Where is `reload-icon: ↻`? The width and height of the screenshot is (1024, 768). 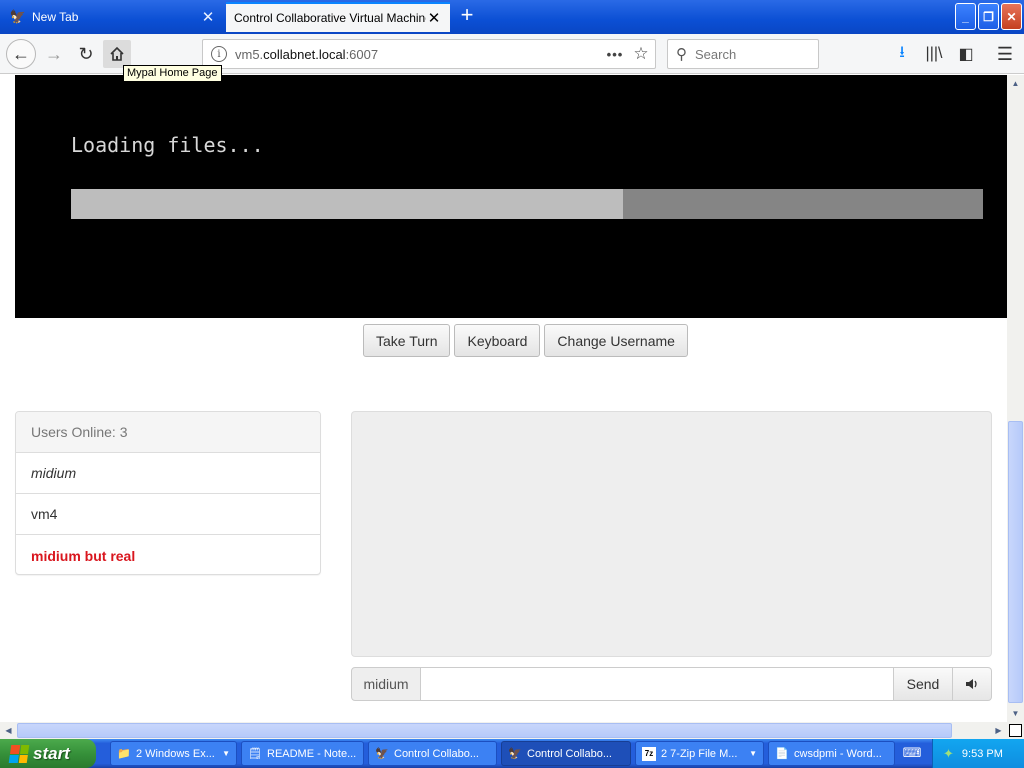
reload-icon: ↻ is located at coordinates (86, 53).